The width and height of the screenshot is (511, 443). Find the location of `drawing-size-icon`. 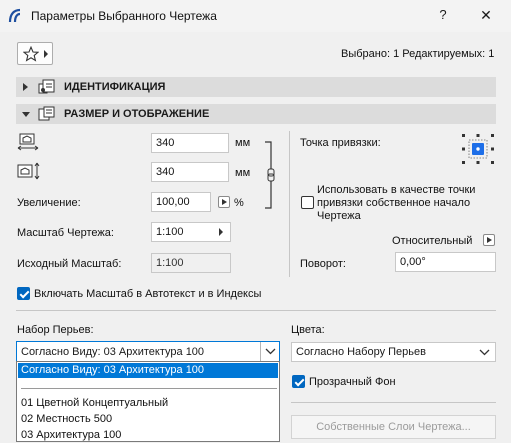

drawing-size-icon is located at coordinates (46, 113).